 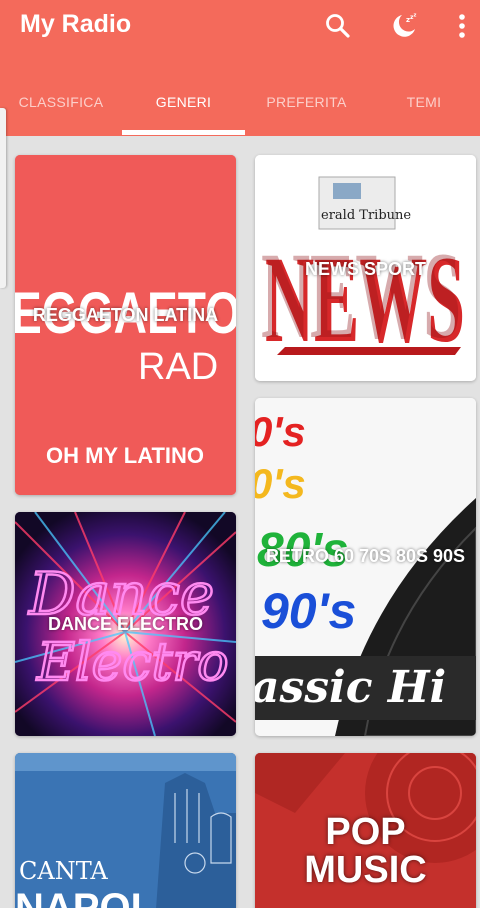 What do you see at coordinates (61, 111) in the screenshot?
I see `tab-classifica: CLASSIFICA` at bounding box center [61, 111].